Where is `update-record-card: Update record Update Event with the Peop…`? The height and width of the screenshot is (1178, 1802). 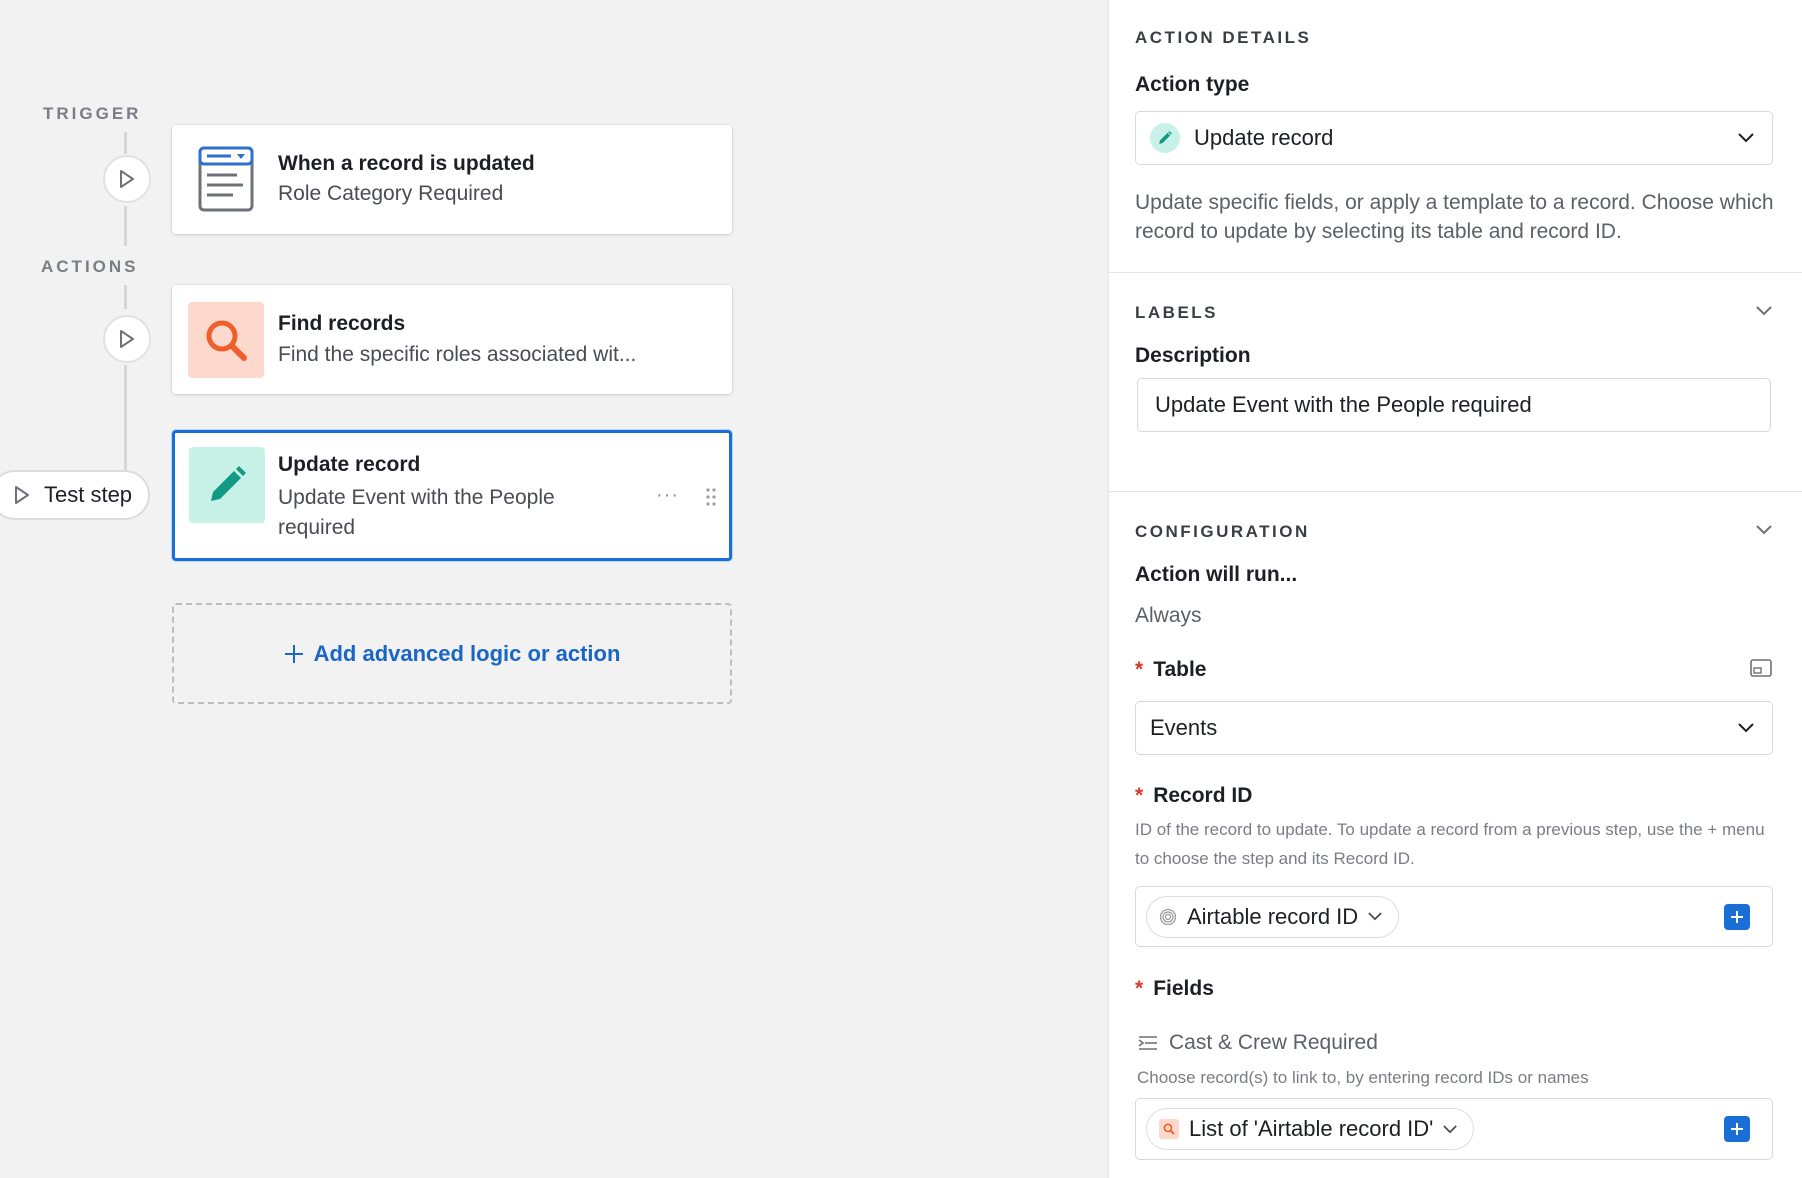
update-record-card: Update record Update Event with the Peop… is located at coordinates (452, 495).